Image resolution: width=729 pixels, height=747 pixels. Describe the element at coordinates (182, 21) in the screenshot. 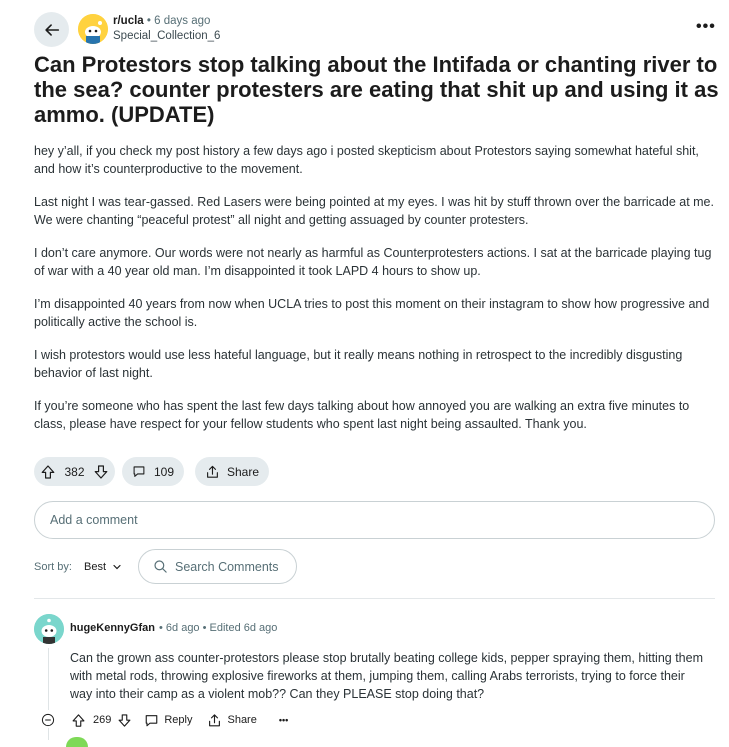

I see `post-age: 6 days ago` at that location.